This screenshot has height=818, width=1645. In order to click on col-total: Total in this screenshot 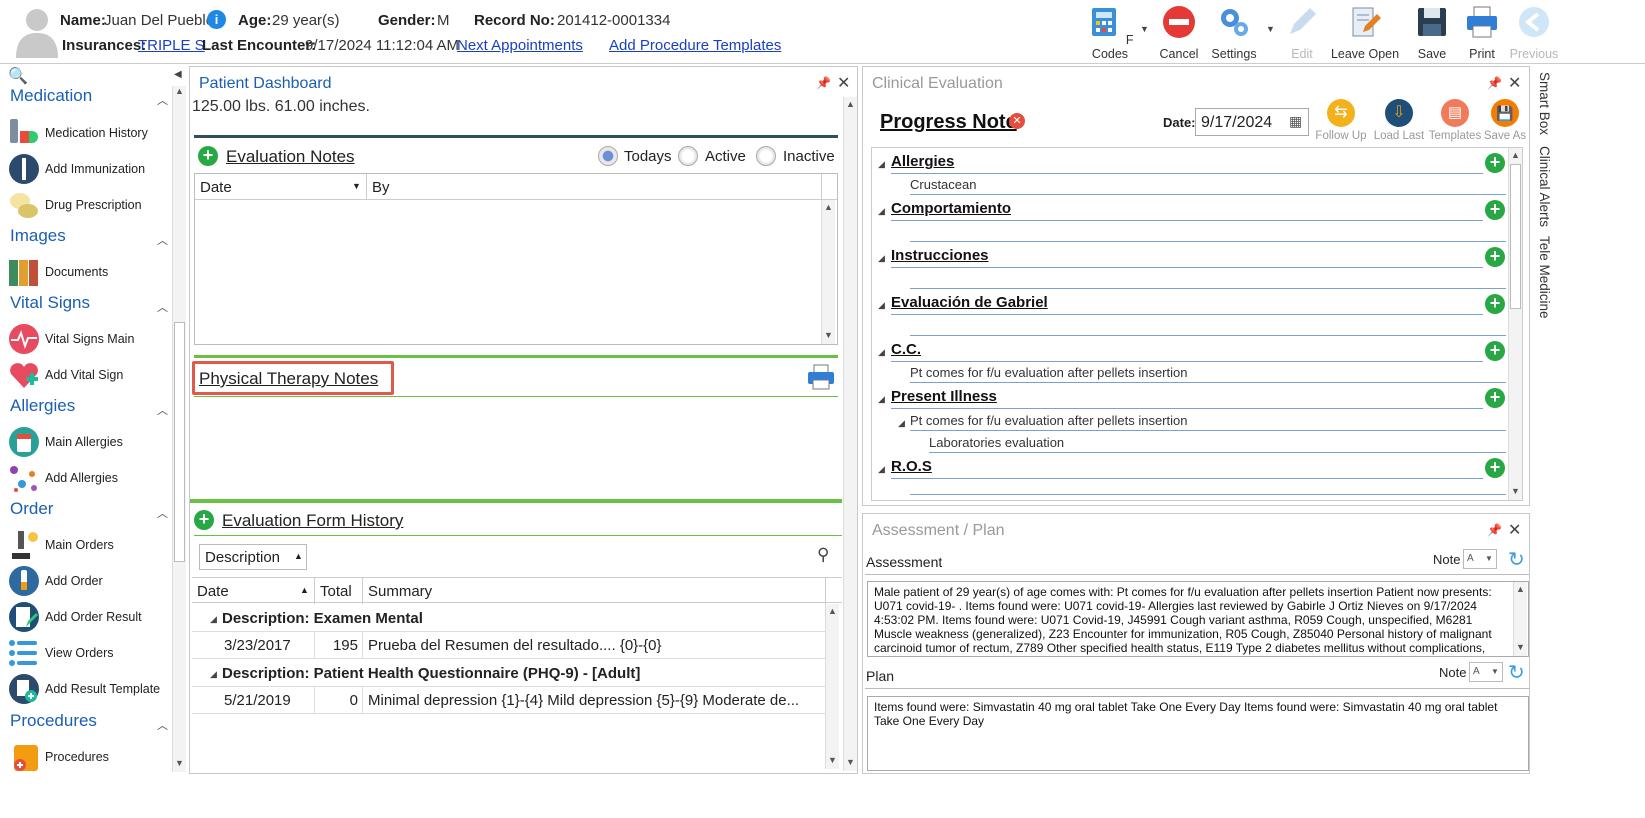, I will do `click(336, 591)`.